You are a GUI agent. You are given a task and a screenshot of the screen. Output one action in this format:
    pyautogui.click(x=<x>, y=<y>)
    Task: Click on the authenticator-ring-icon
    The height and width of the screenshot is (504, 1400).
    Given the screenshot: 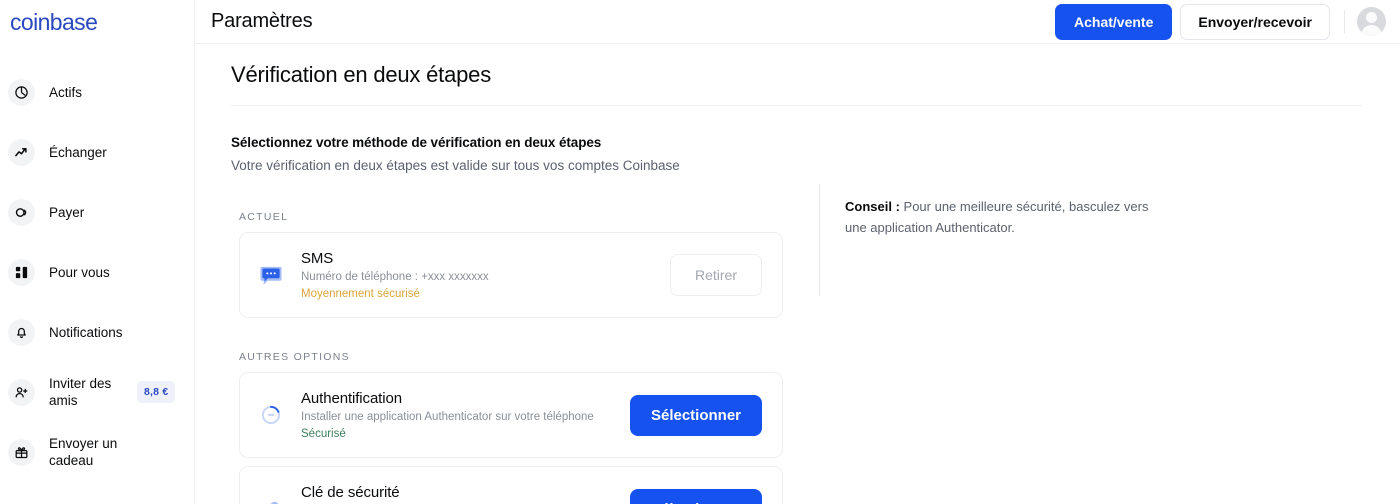 What is the action you would take?
    pyautogui.click(x=271, y=415)
    